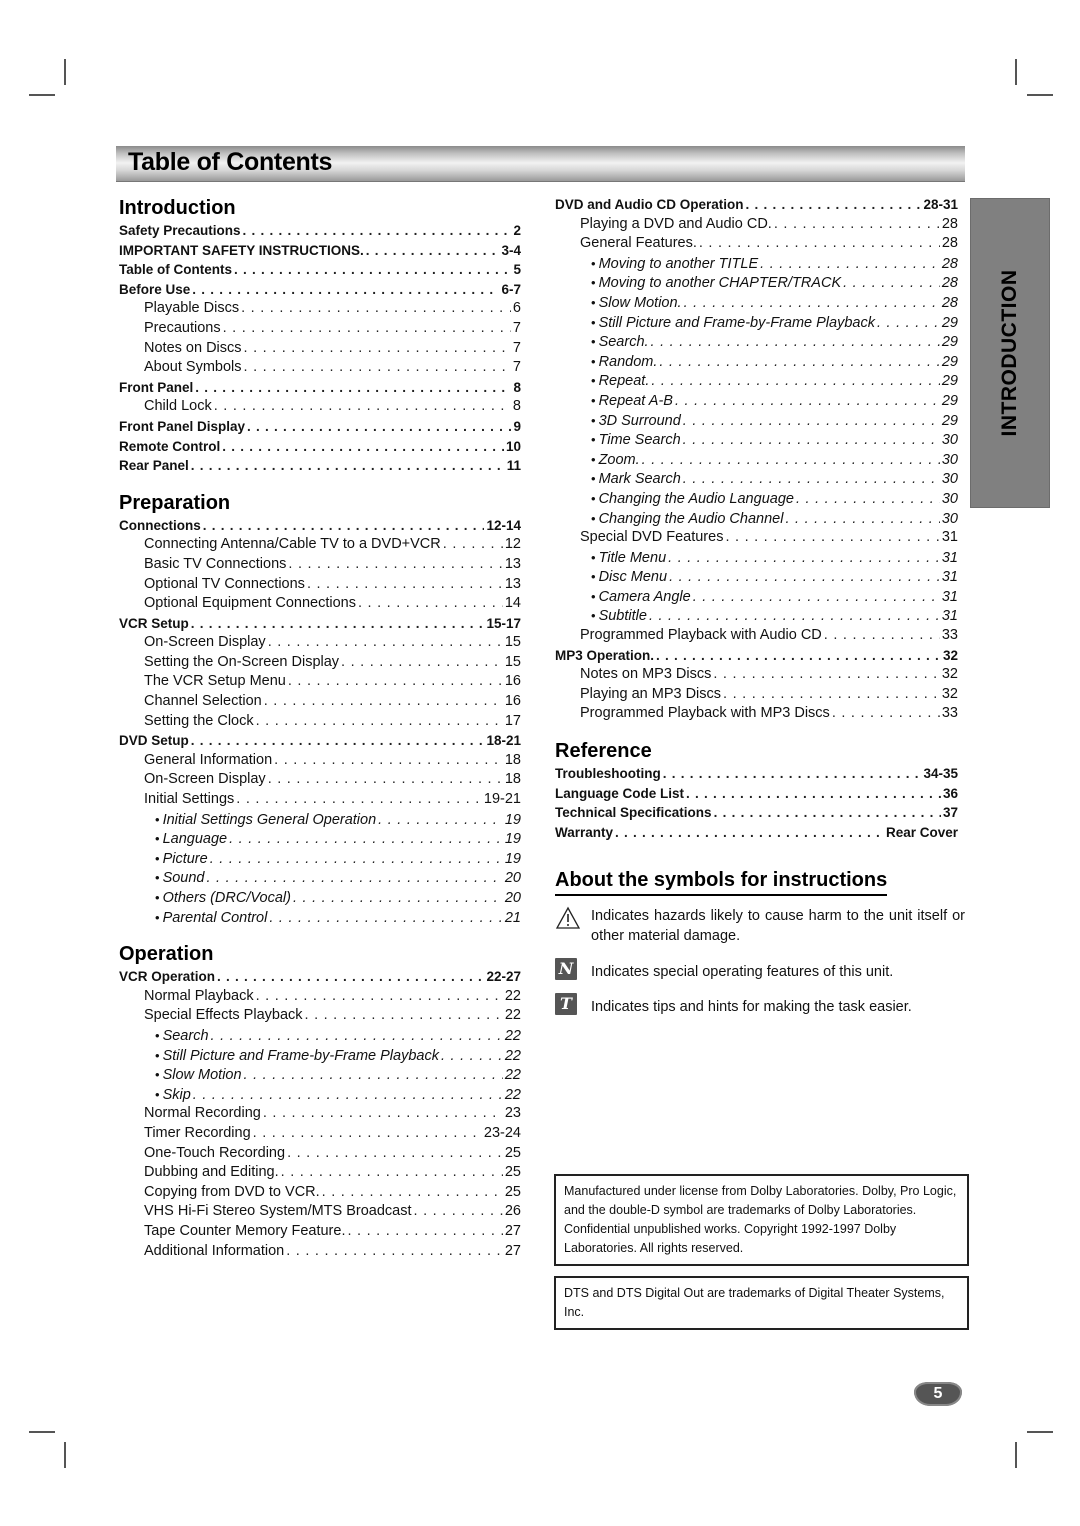 This screenshot has width=1080, height=1526. Describe the element at coordinates (320, 898) in the screenshot. I see `toc-entry: Others (DRC/Vocal) 20` at that location.